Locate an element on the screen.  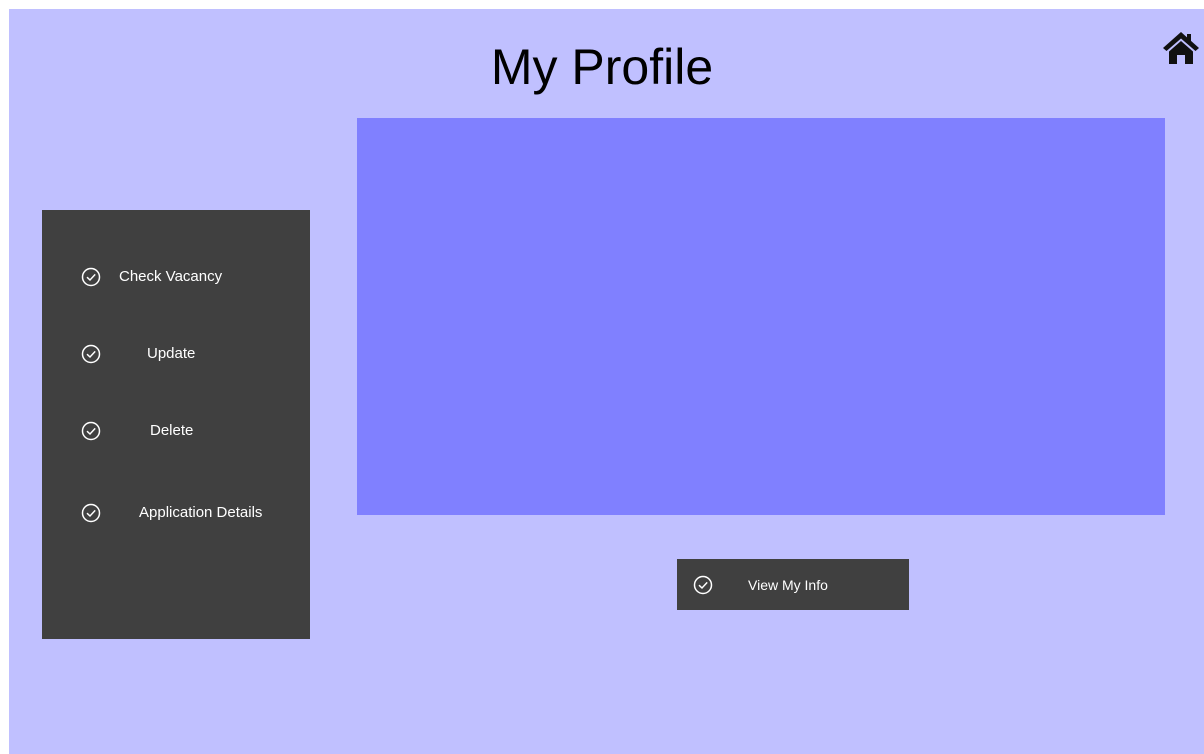
home-icon is located at coordinates (1181, 48).